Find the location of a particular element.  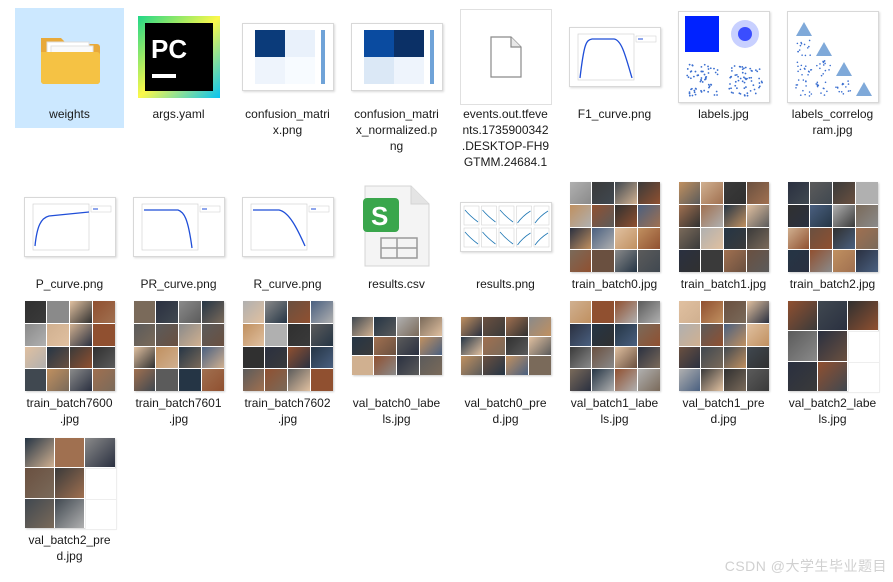

file-name-line: PR_curve.png is located at coordinates (178, 284).